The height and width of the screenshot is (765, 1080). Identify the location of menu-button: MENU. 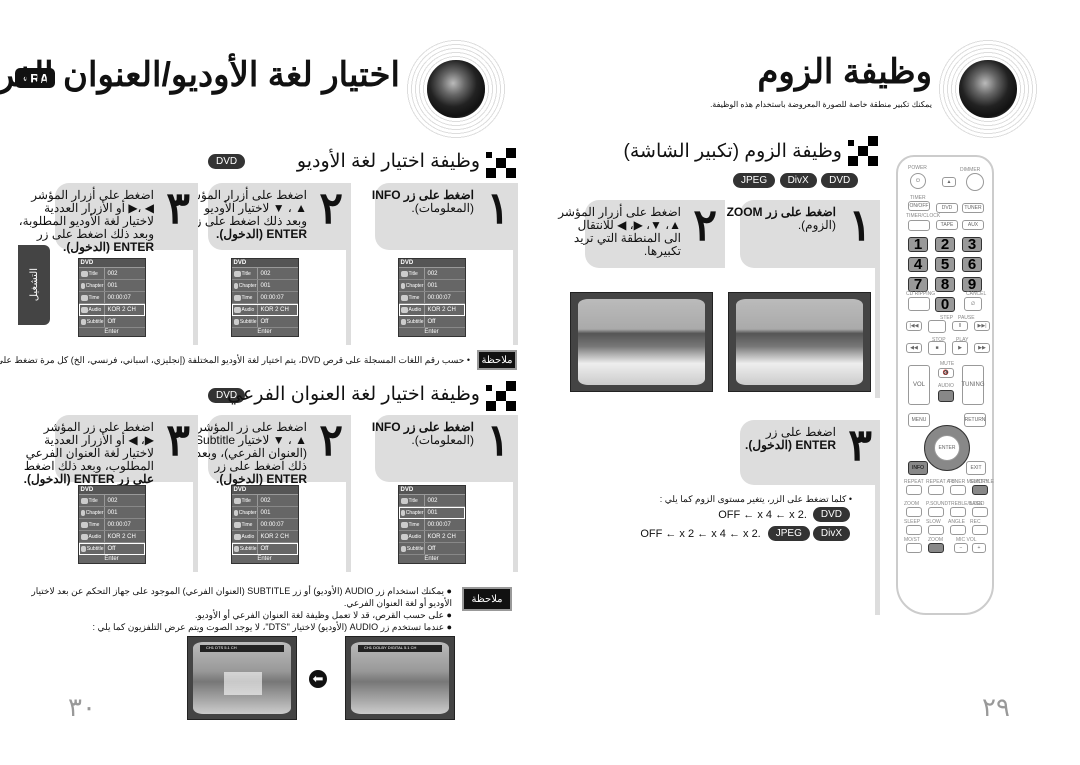
(919, 420).